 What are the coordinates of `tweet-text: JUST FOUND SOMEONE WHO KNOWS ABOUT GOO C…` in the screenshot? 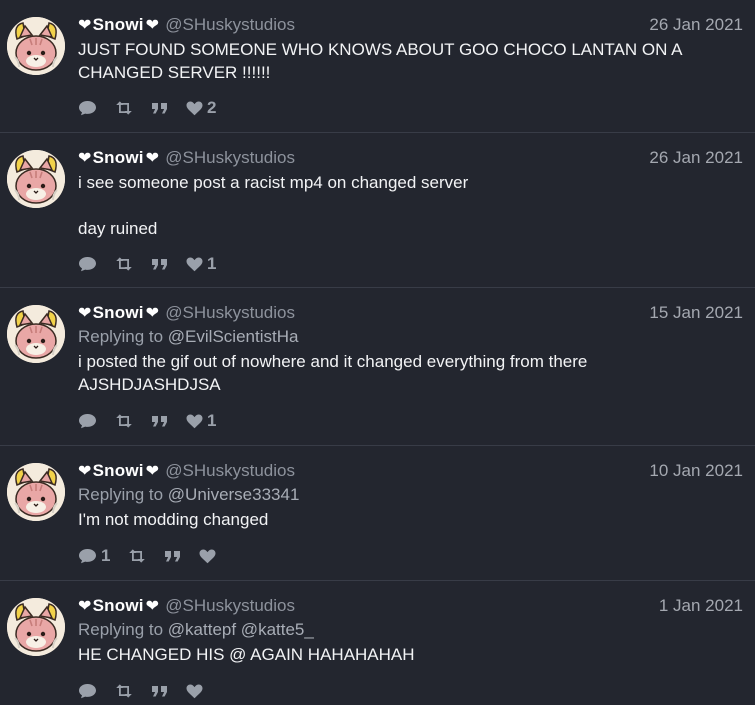 It's located at (380, 61).